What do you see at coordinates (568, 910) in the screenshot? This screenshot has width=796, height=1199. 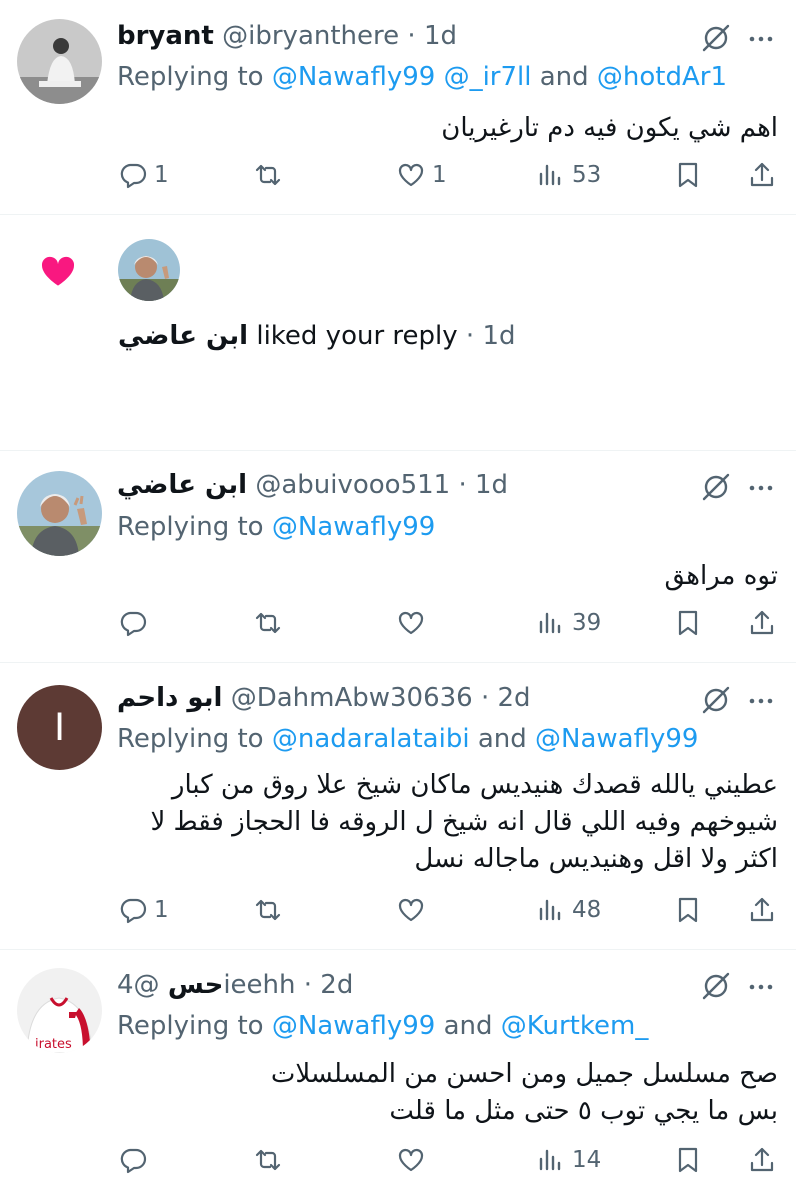 I see `views-button: 48` at bounding box center [568, 910].